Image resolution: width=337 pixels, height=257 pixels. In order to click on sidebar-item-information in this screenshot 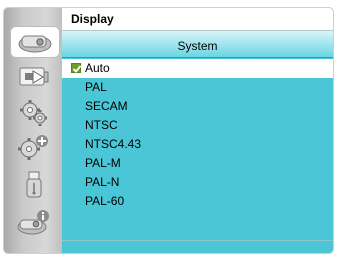, I will do `click(34, 222)`.